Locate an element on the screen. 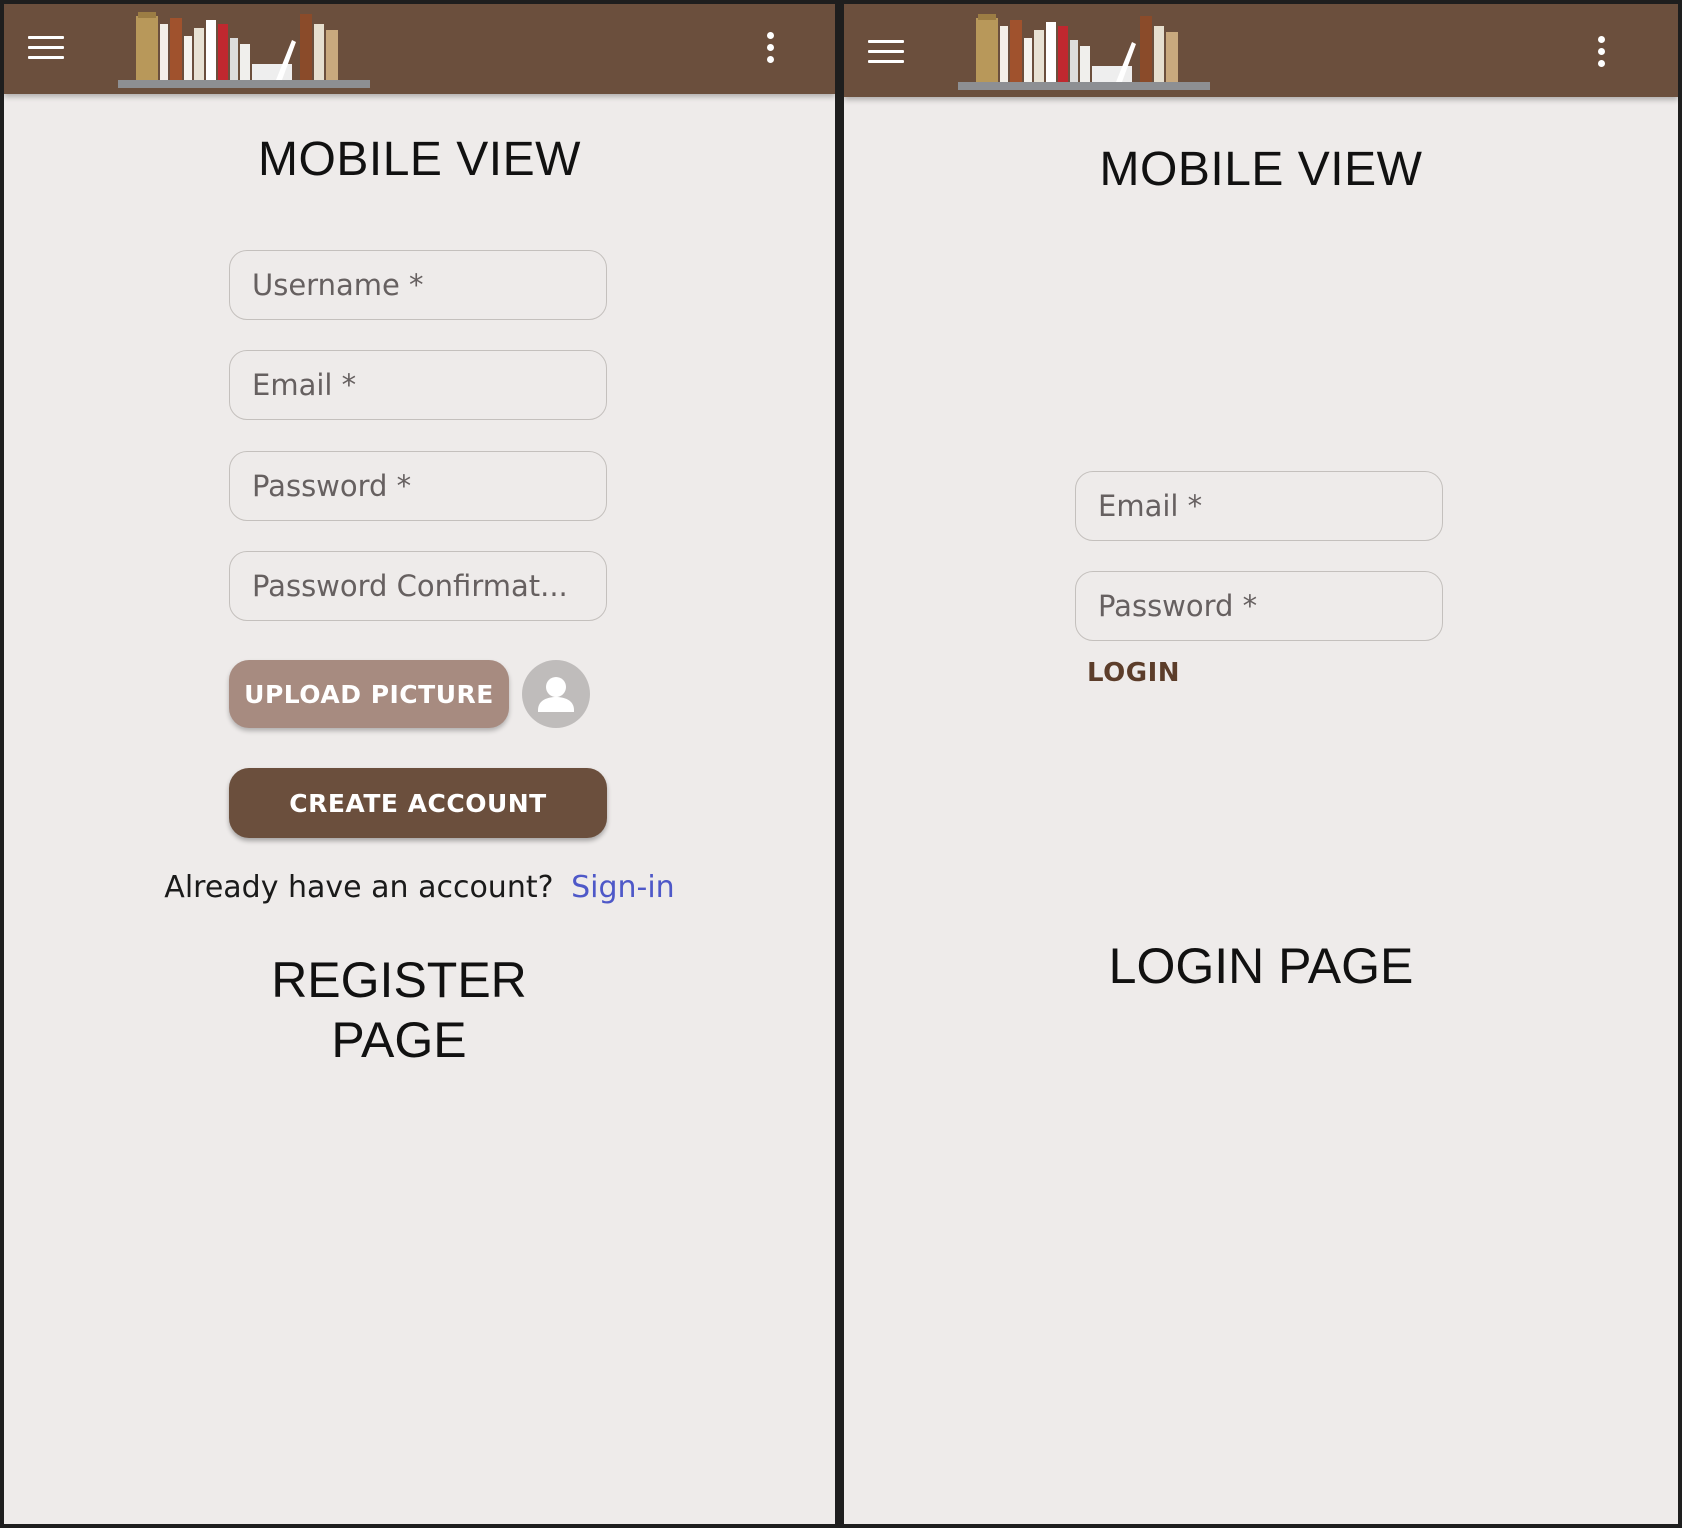 The height and width of the screenshot is (1528, 1682). username-field: Username * is located at coordinates (418, 285).